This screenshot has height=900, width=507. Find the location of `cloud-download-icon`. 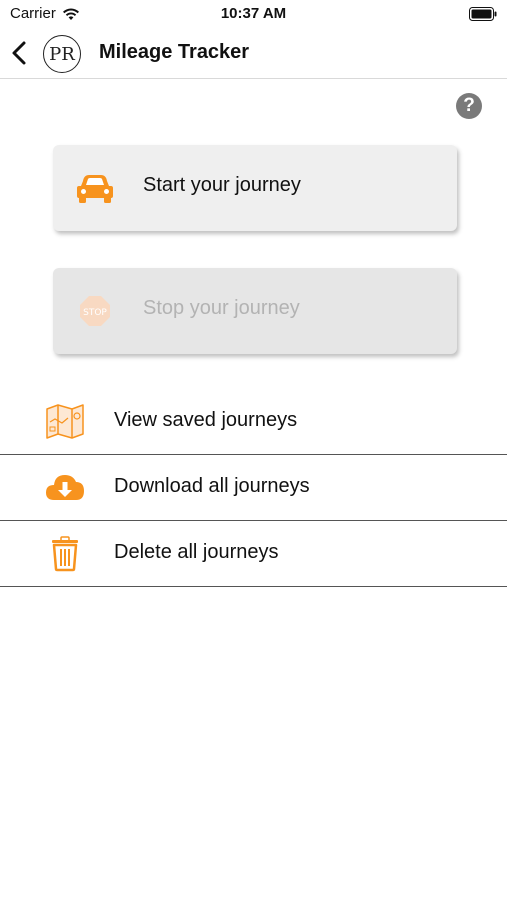

cloud-download-icon is located at coordinates (65, 487).